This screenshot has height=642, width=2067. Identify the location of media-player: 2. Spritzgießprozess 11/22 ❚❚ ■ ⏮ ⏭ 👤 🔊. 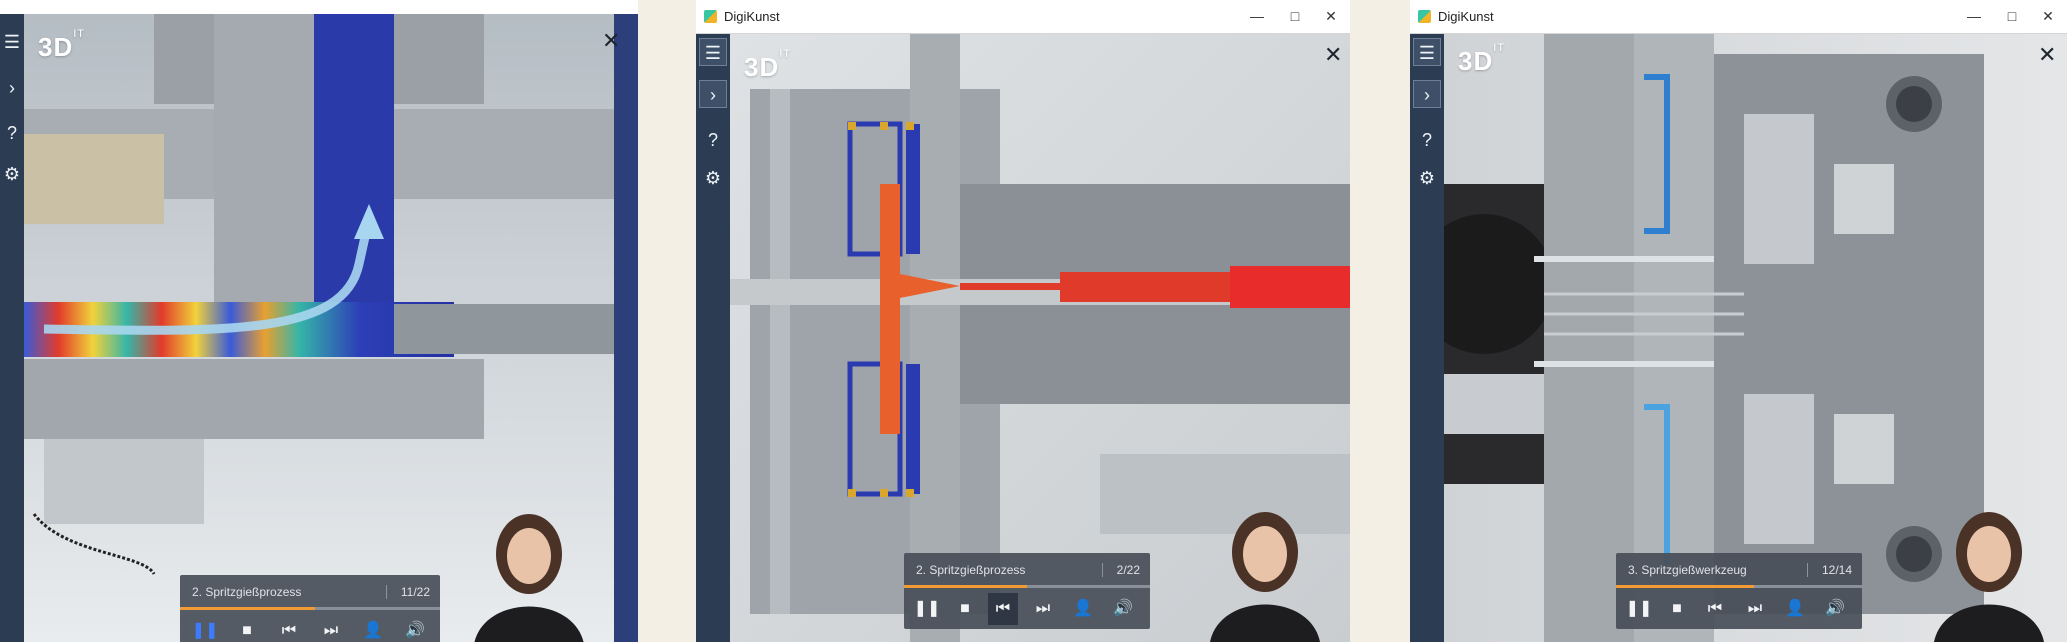
(310, 608).